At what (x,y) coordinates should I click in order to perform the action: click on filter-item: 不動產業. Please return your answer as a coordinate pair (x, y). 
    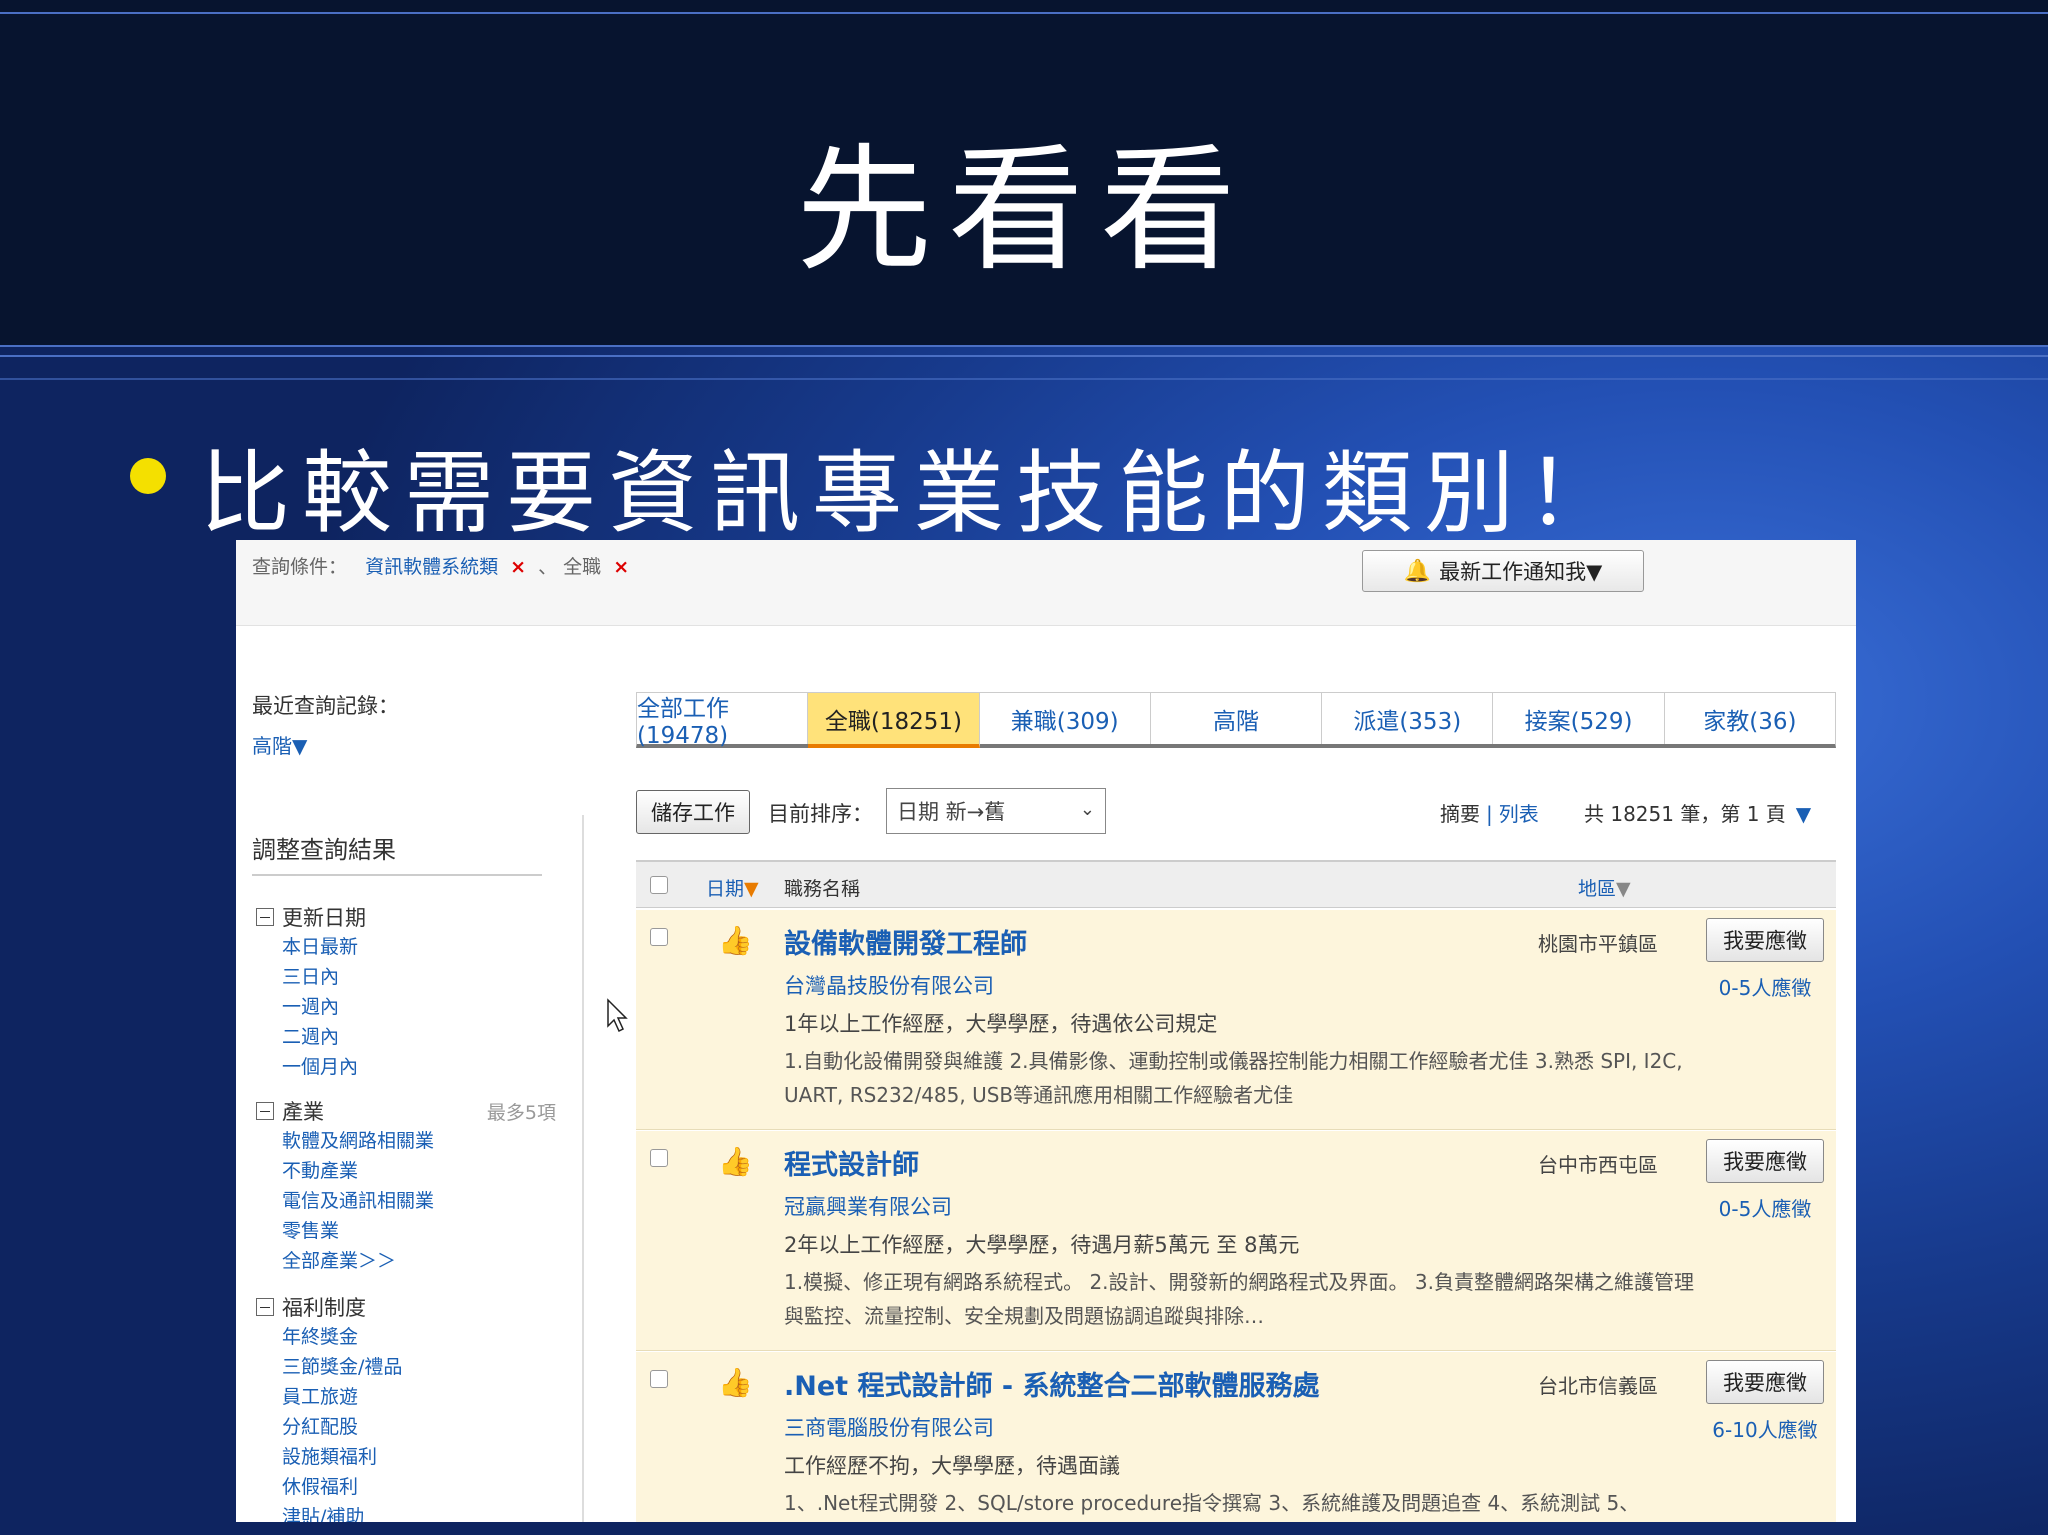
    Looking at the image, I should click on (406, 1171).